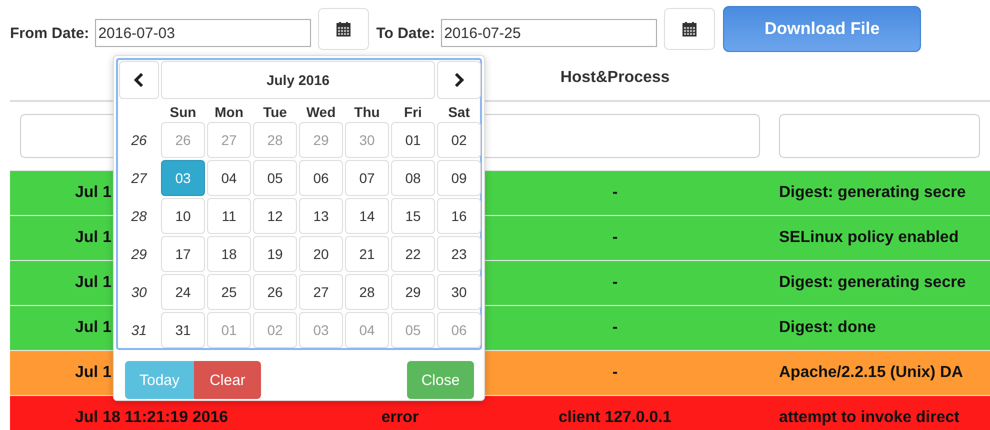  What do you see at coordinates (139, 292) in the screenshot?
I see `week-number: 30` at bounding box center [139, 292].